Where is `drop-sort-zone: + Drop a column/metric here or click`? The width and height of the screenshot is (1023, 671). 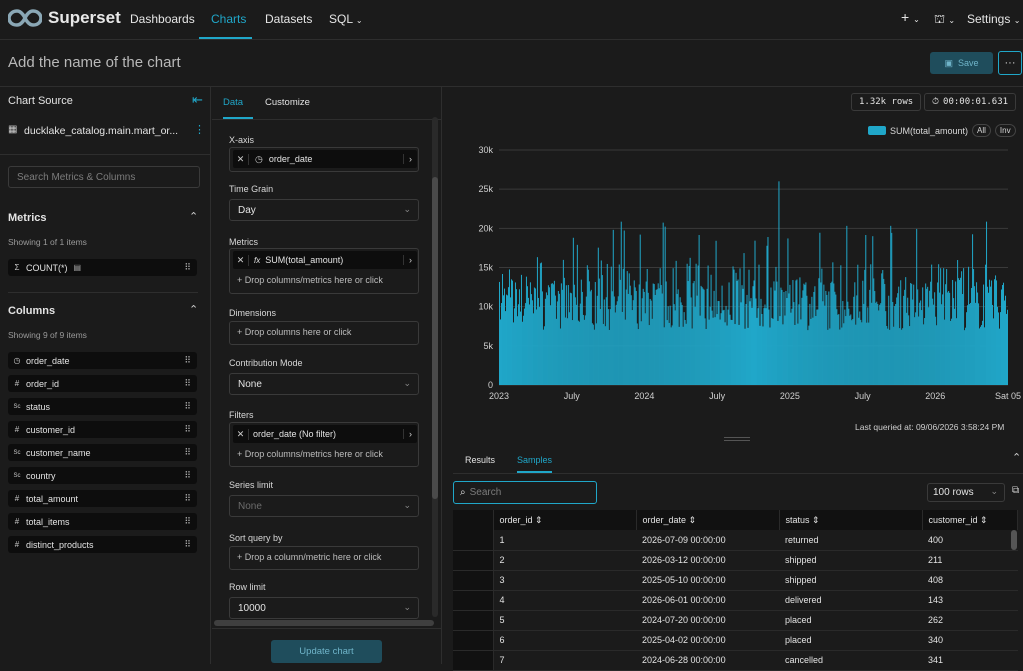 drop-sort-zone: + Drop a column/metric here or click is located at coordinates (309, 557).